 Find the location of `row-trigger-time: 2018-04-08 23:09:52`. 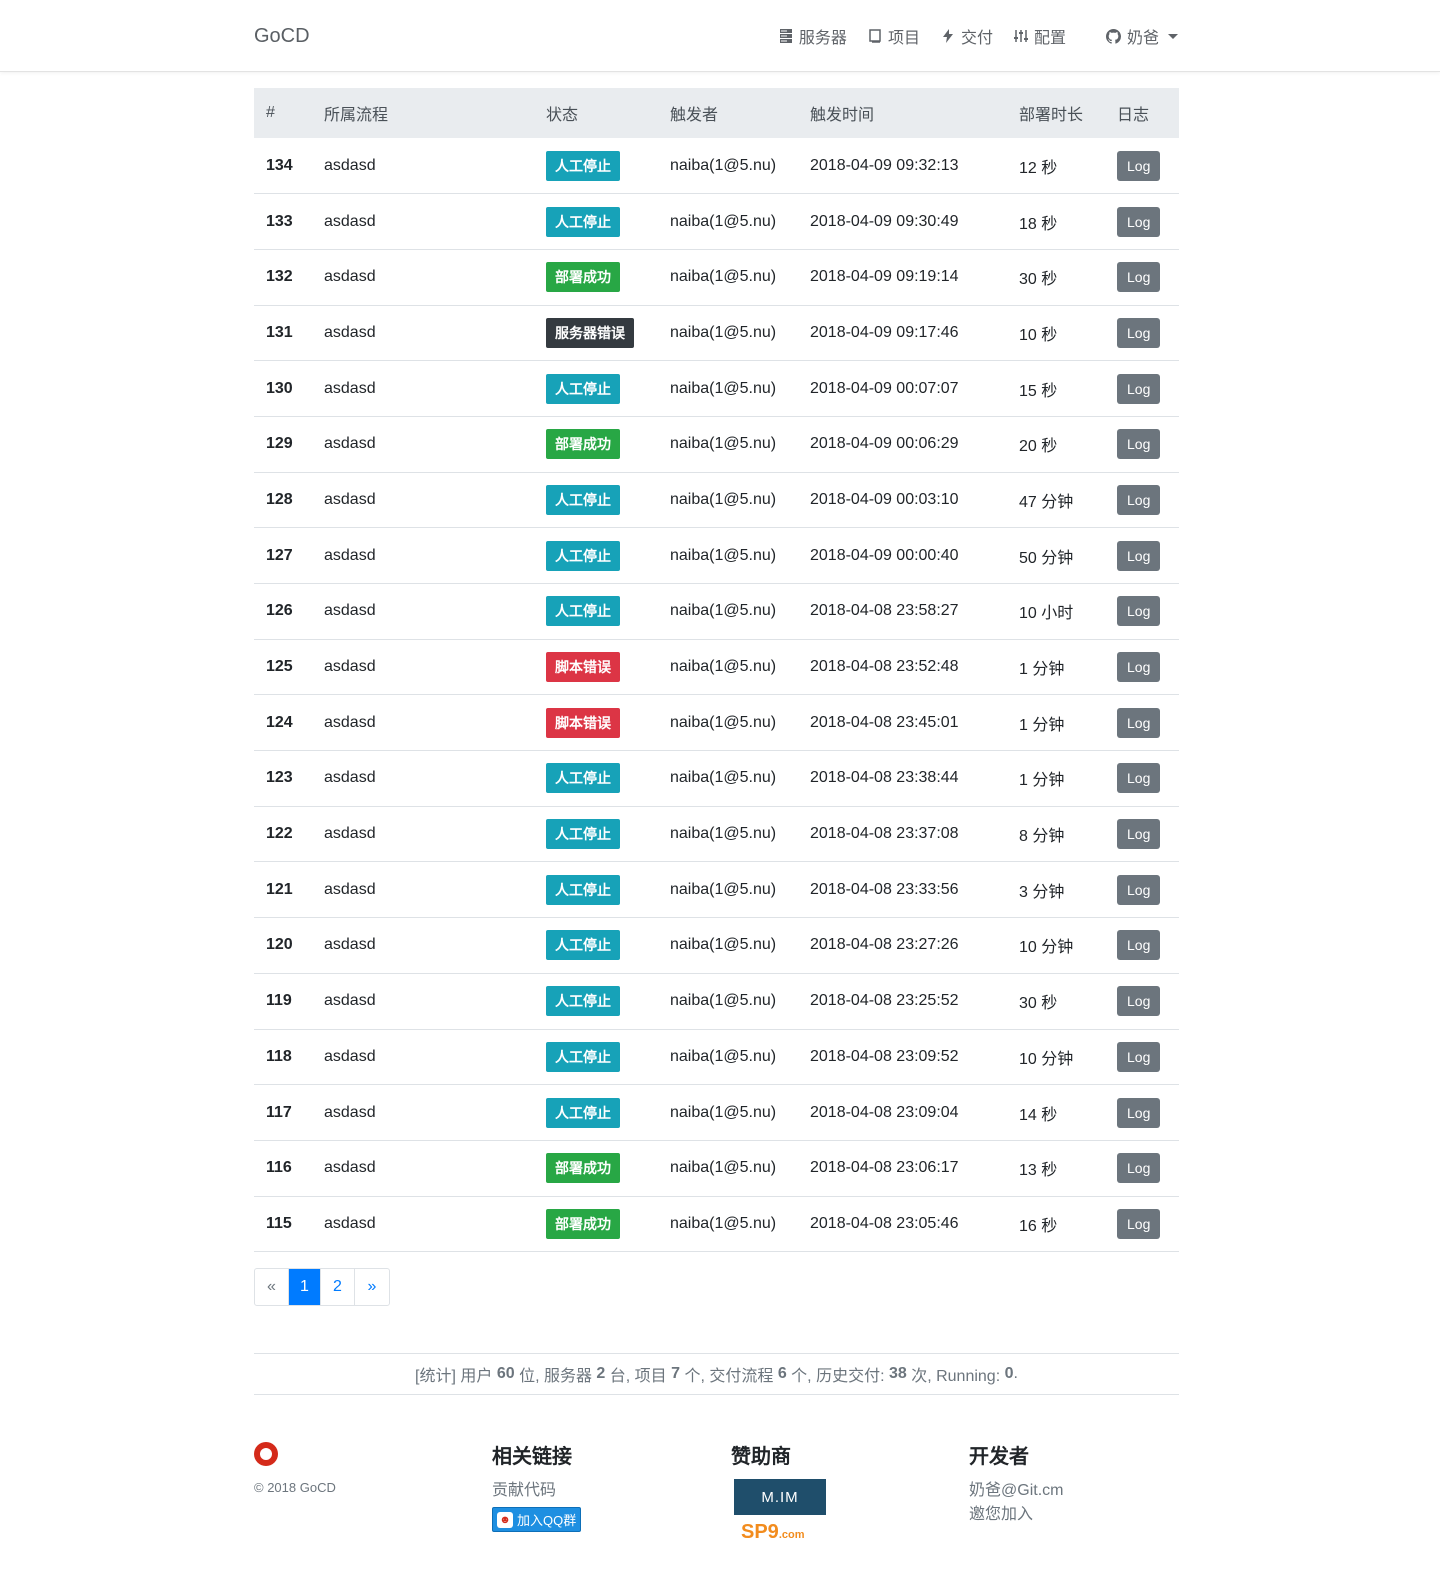

row-trigger-time: 2018-04-08 23:09:52 is located at coordinates (884, 1056).